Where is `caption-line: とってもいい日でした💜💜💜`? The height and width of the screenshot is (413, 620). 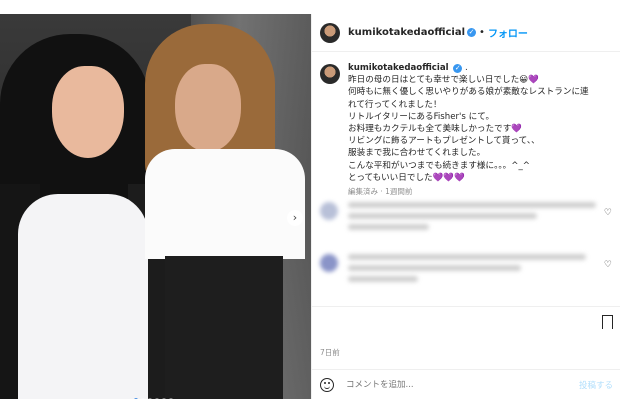
caption-line: とってもいい日でした💜💜💜 is located at coordinates (406, 177).